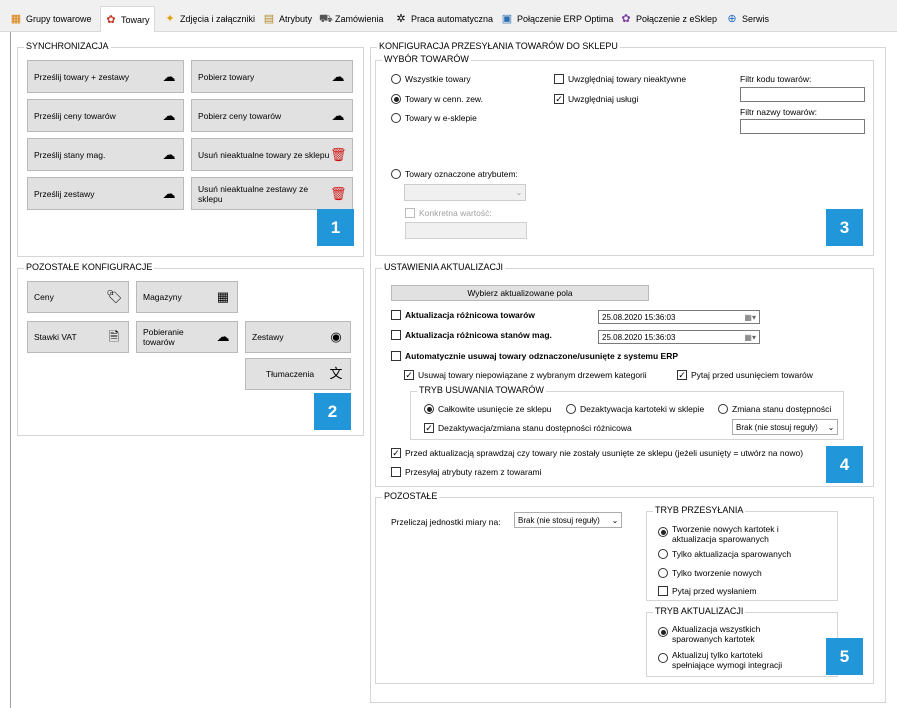 Image resolution: width=897 pixels, height=708 pixels. Describe the element at coordinates (209, 19) in the screenshot. I see `tab-zdjecia: ✦ Zdjęcia i załączniki` at that location.